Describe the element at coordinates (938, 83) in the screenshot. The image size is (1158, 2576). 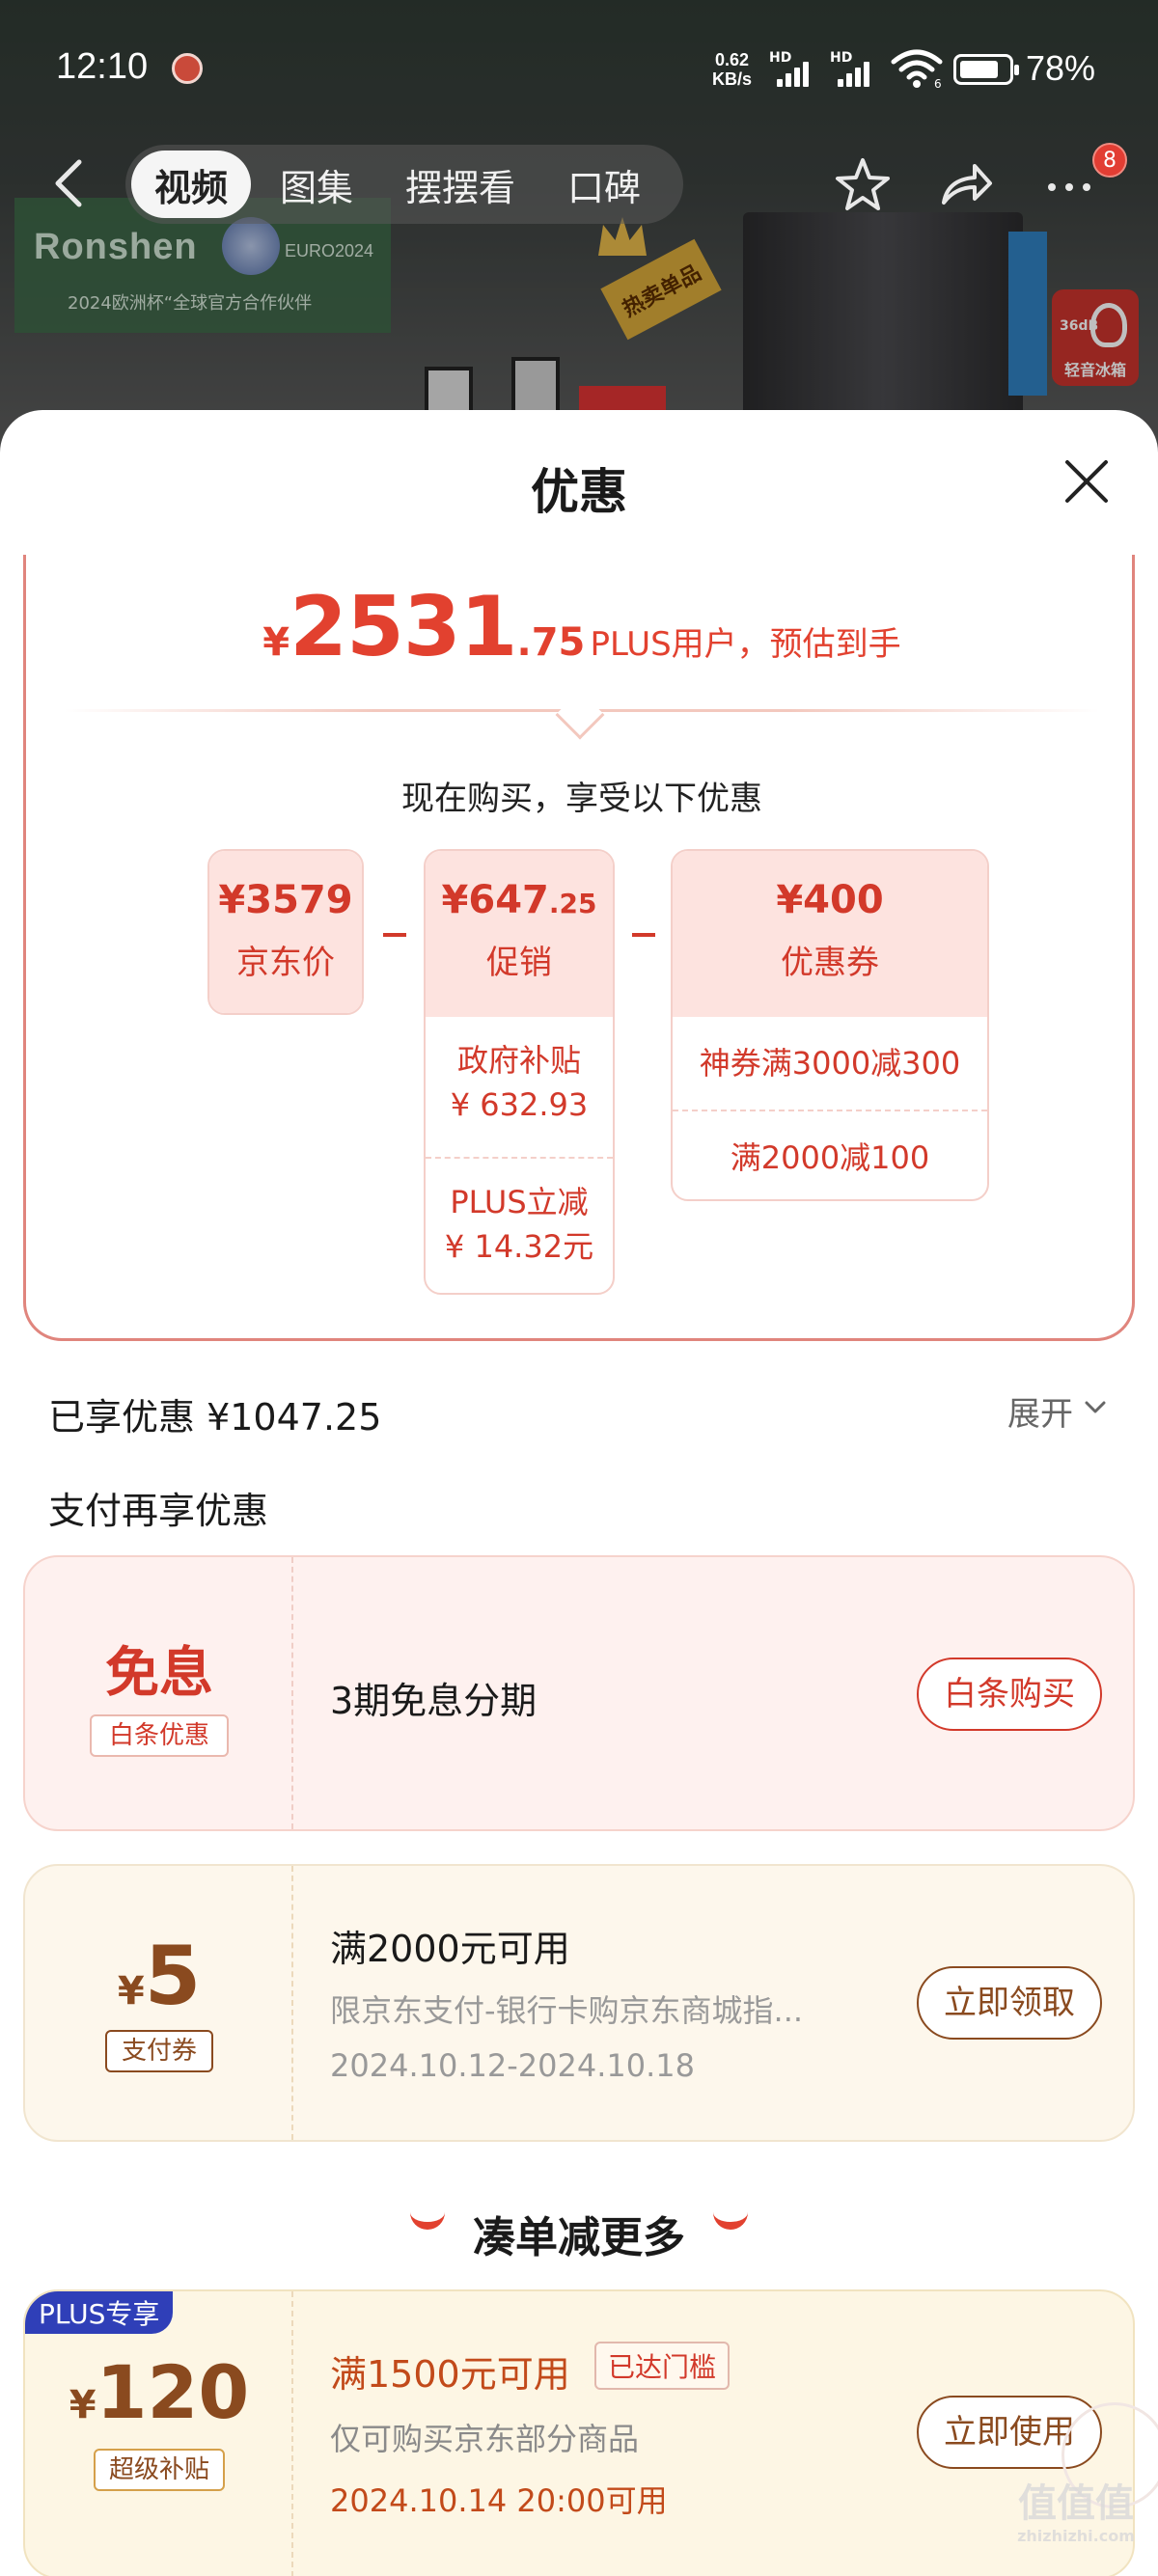
I see `svg-text: 6` at that location.